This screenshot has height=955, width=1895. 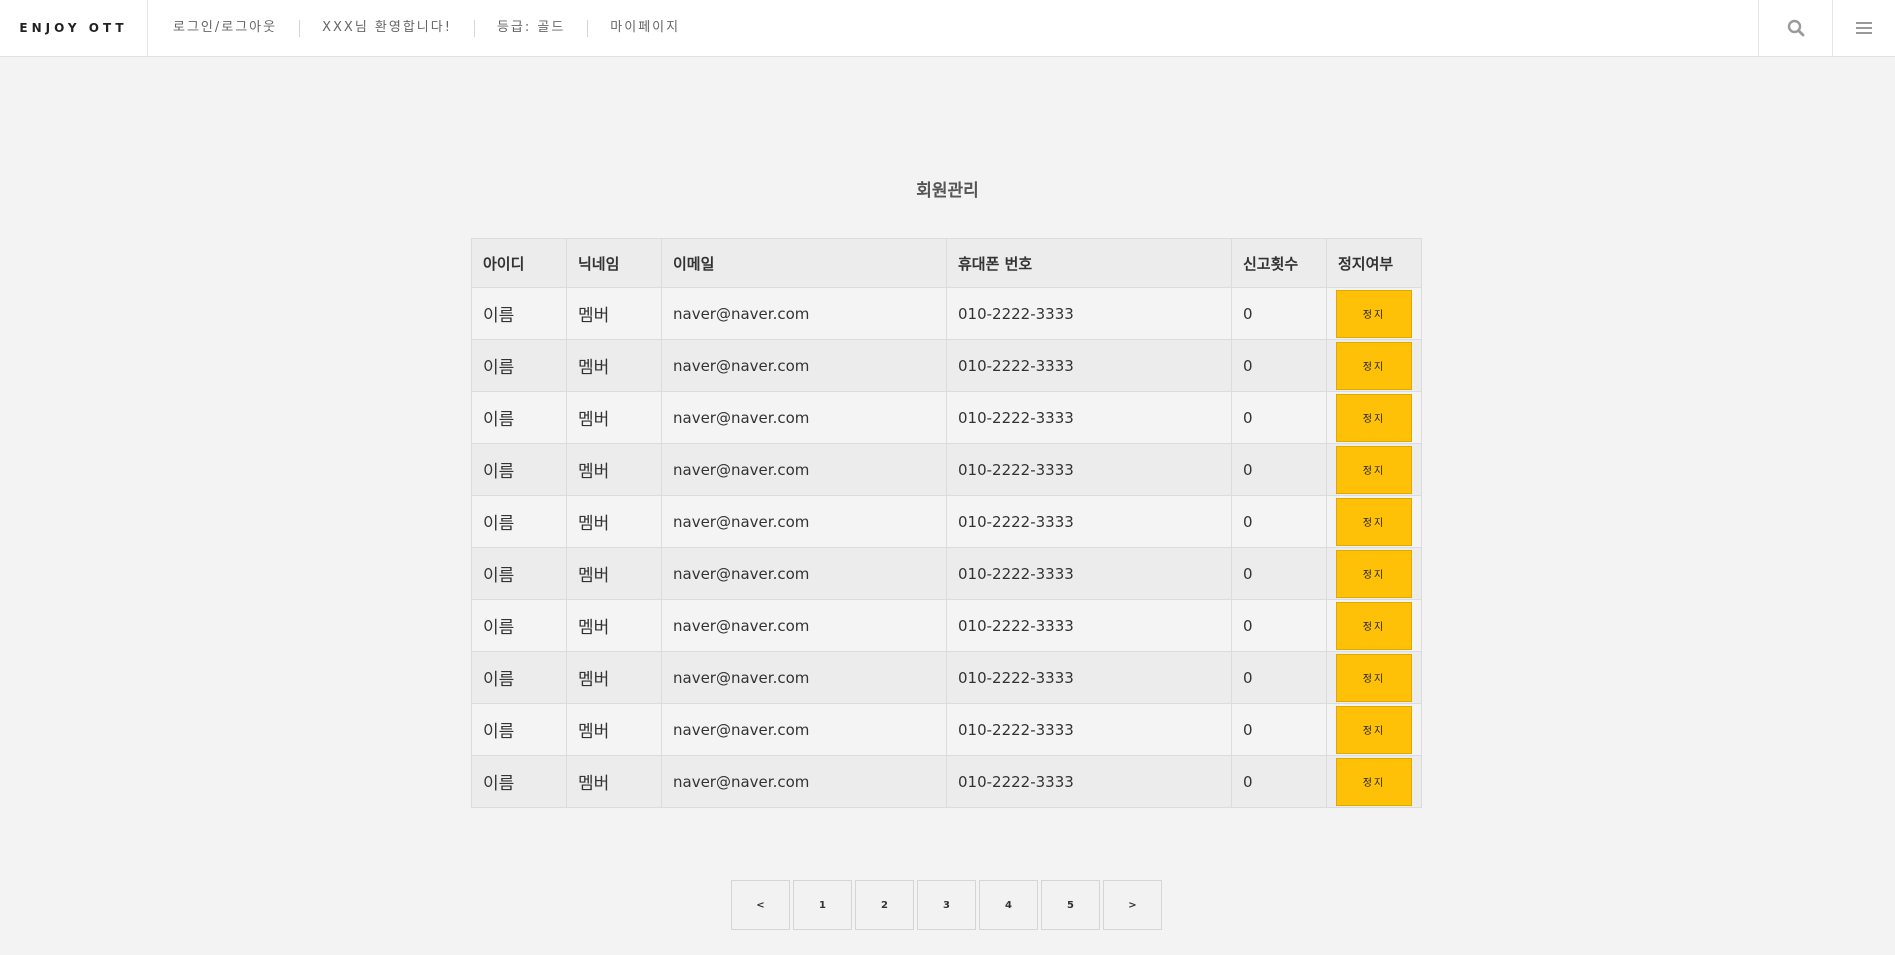 I want to click on brand-text: ENJOY OTT, so click(x=73, y=28).